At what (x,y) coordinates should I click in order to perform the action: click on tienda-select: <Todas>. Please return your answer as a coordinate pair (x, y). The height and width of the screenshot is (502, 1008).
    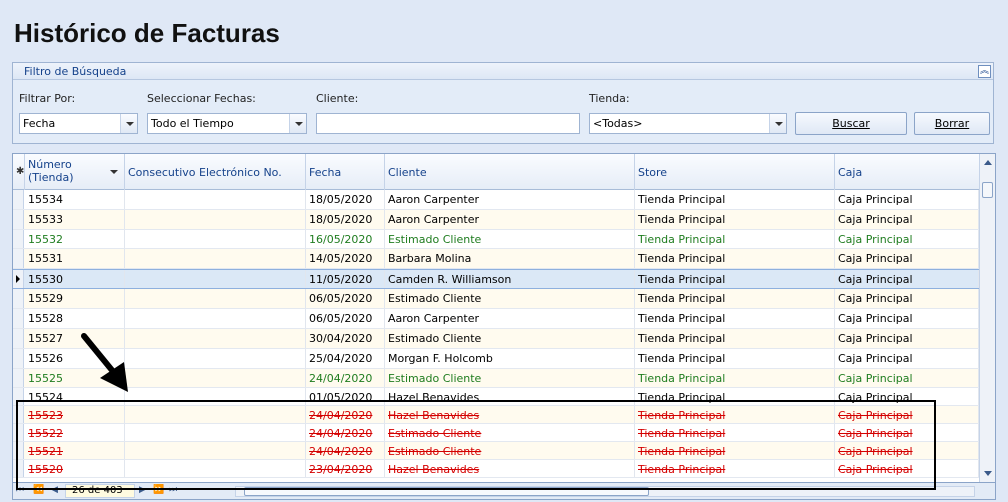
    Looking at the image, I should click on (688, 123).